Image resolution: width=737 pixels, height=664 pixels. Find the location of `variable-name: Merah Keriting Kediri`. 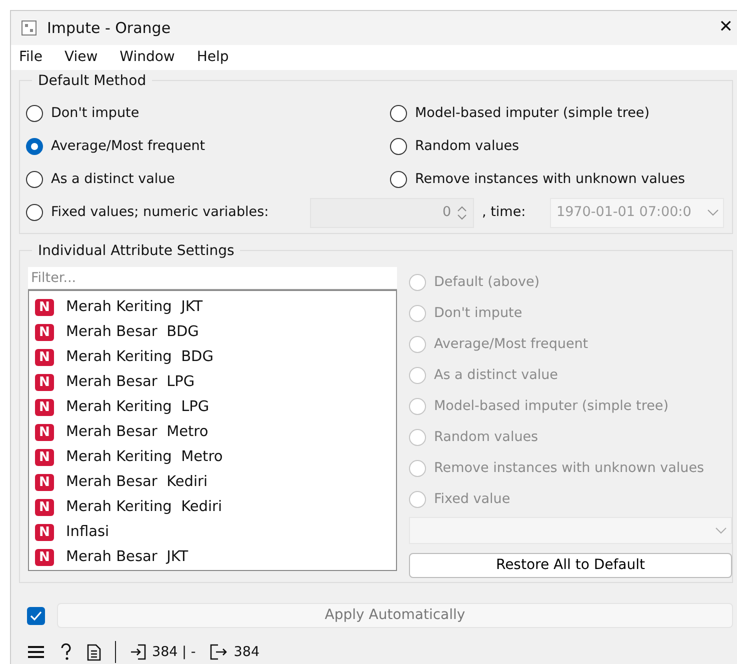

variable-name: Merah Keriting Kediri is located at coordinates (144, 507).